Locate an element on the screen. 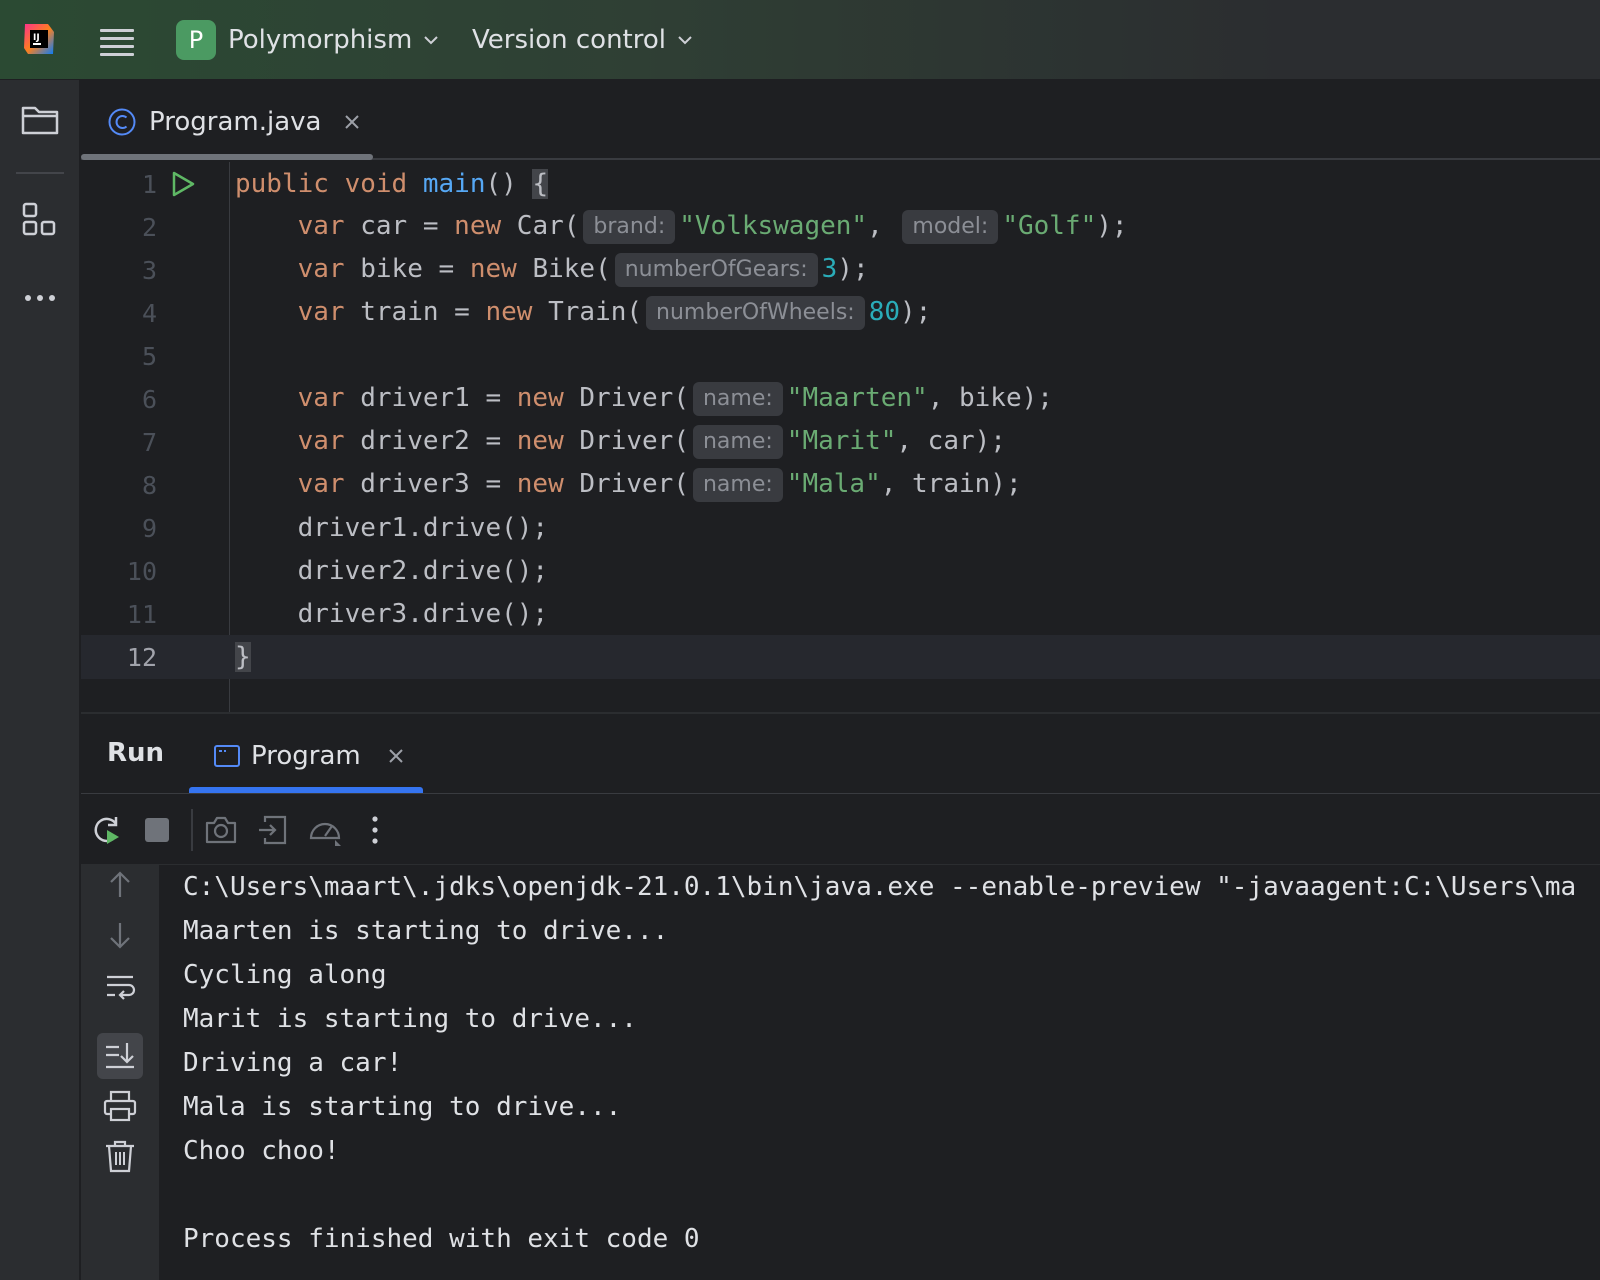 The width and height of the screenshot is (1600, 1280). tab-scrollbar is located at coordinates (227, 157).